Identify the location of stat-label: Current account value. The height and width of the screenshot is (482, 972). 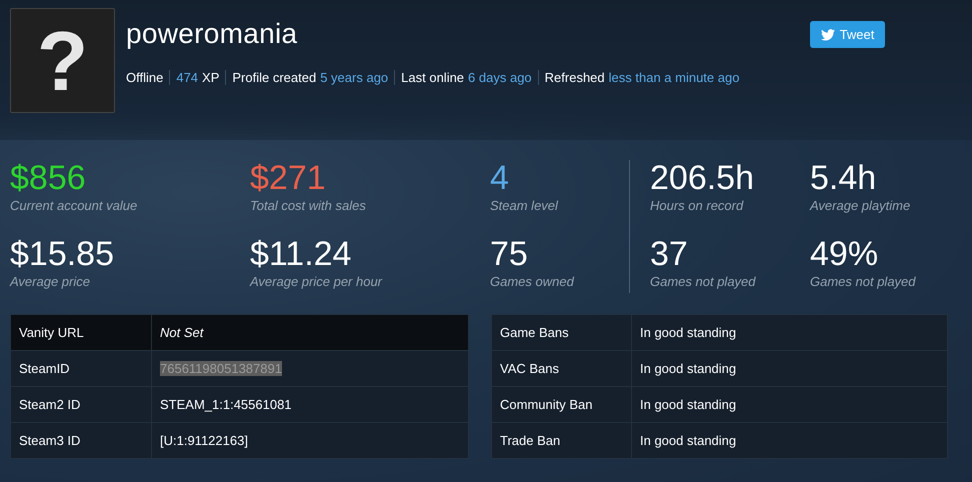
(74, 205).